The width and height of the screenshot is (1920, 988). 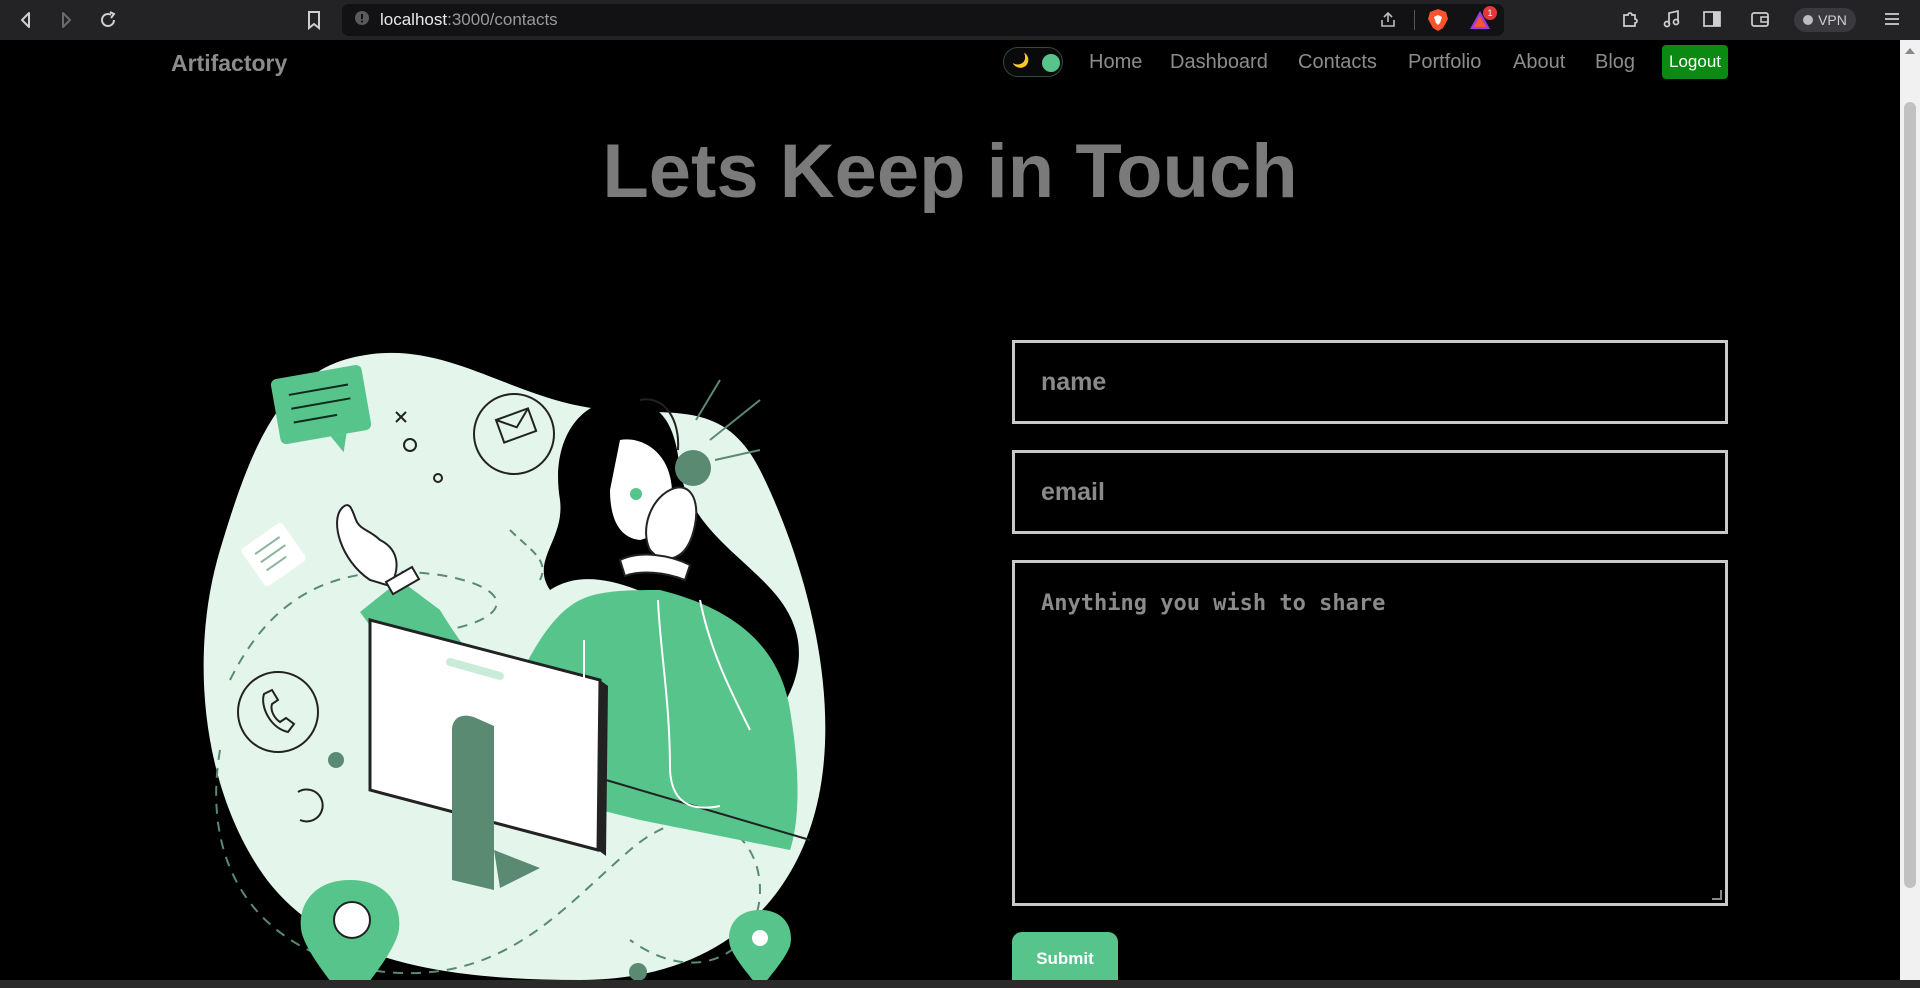 I want to click on vpn-label: VPN, so click(x=1832, y=20).